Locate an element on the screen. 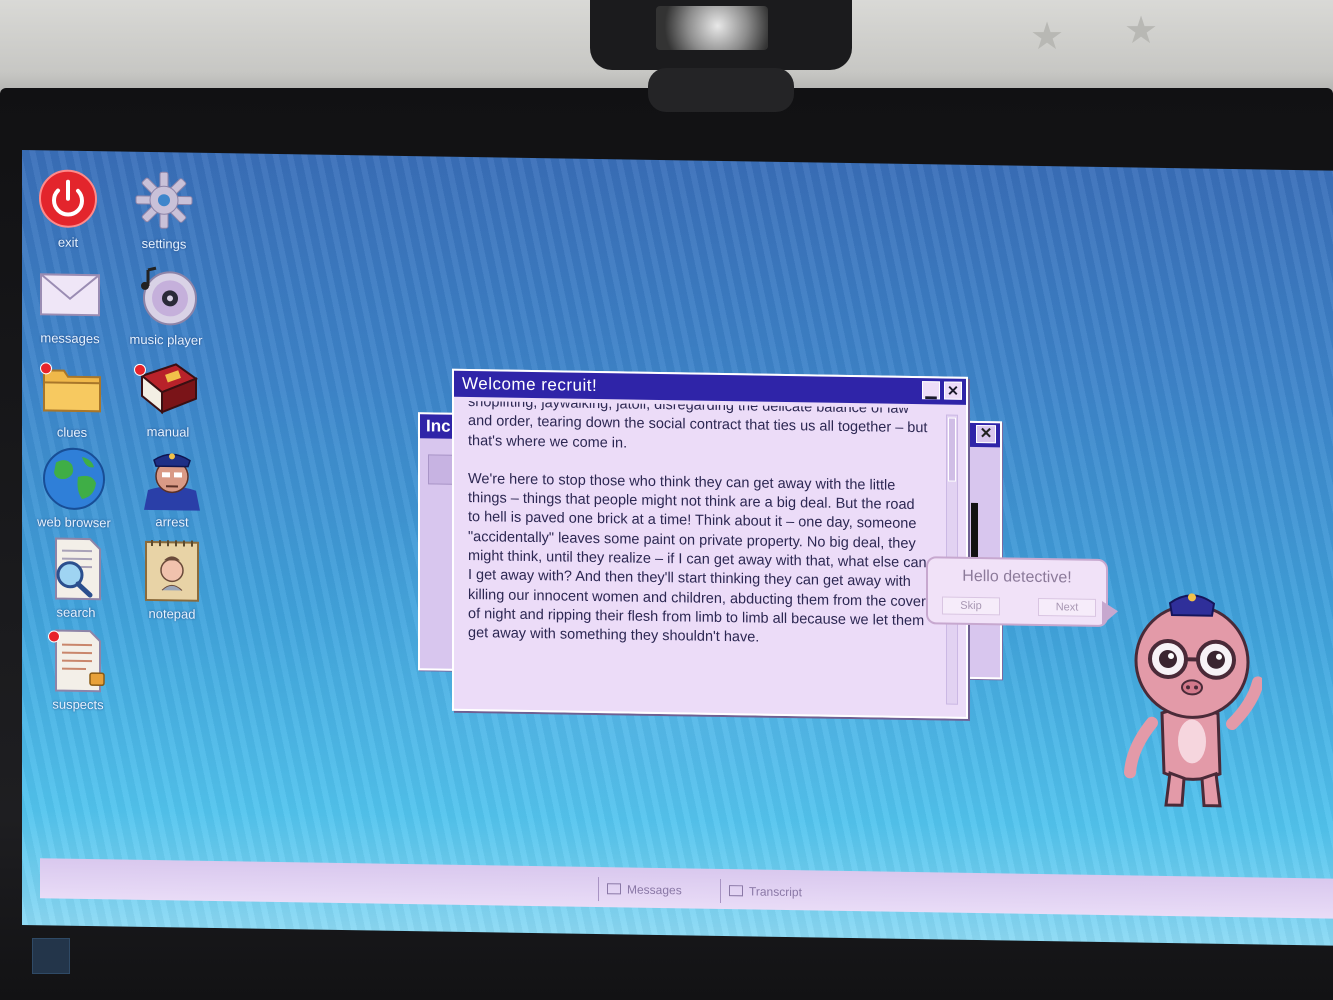  cd-icon is located at coordinates (166, 296).